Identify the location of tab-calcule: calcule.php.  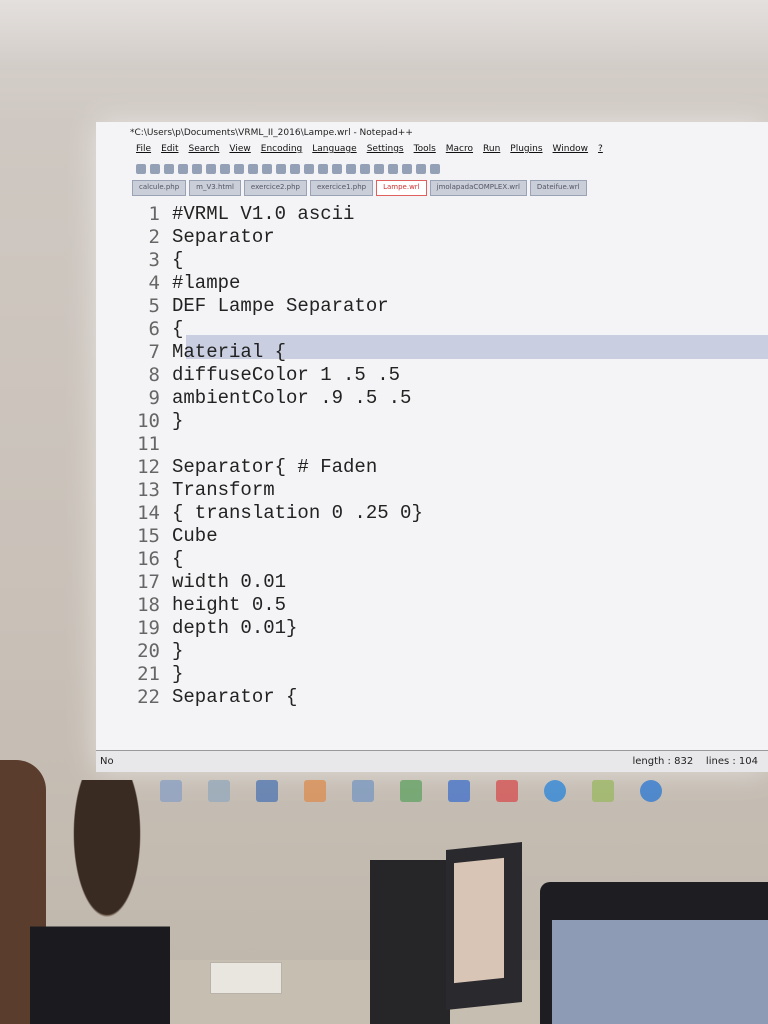
(159, 188).